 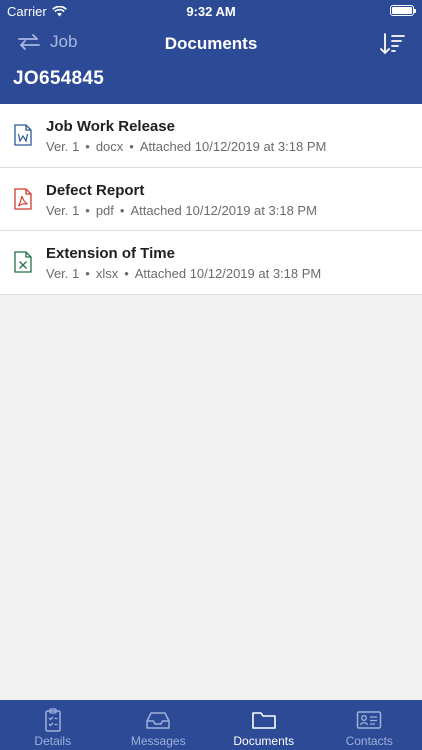 What do you see at coordinates (211, 44) in the screenshot?
I see `navigation-bar: Job Documents` at bounding box center [211, 44].